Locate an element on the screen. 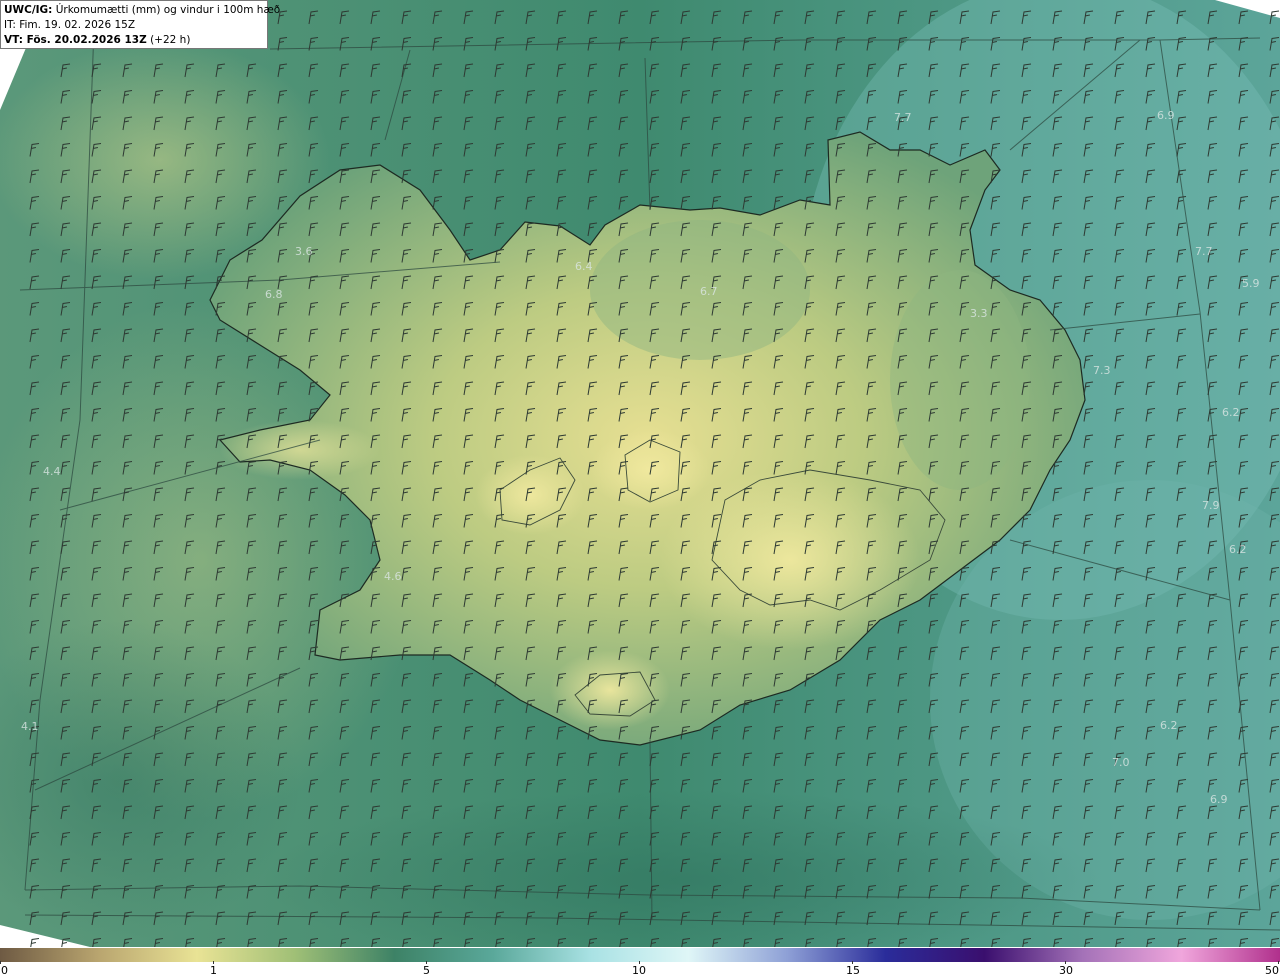 The width and height of the screenshot is (1280, 978). colorbar-gradient is located at coordinates (640, 955).